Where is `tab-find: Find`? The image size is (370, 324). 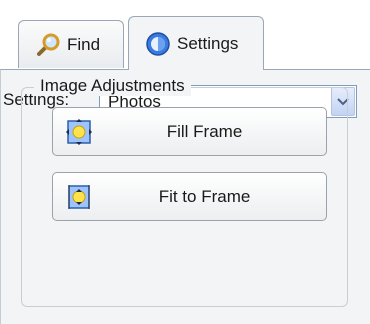
tab-find: Find is located at coordinates (71, 44).